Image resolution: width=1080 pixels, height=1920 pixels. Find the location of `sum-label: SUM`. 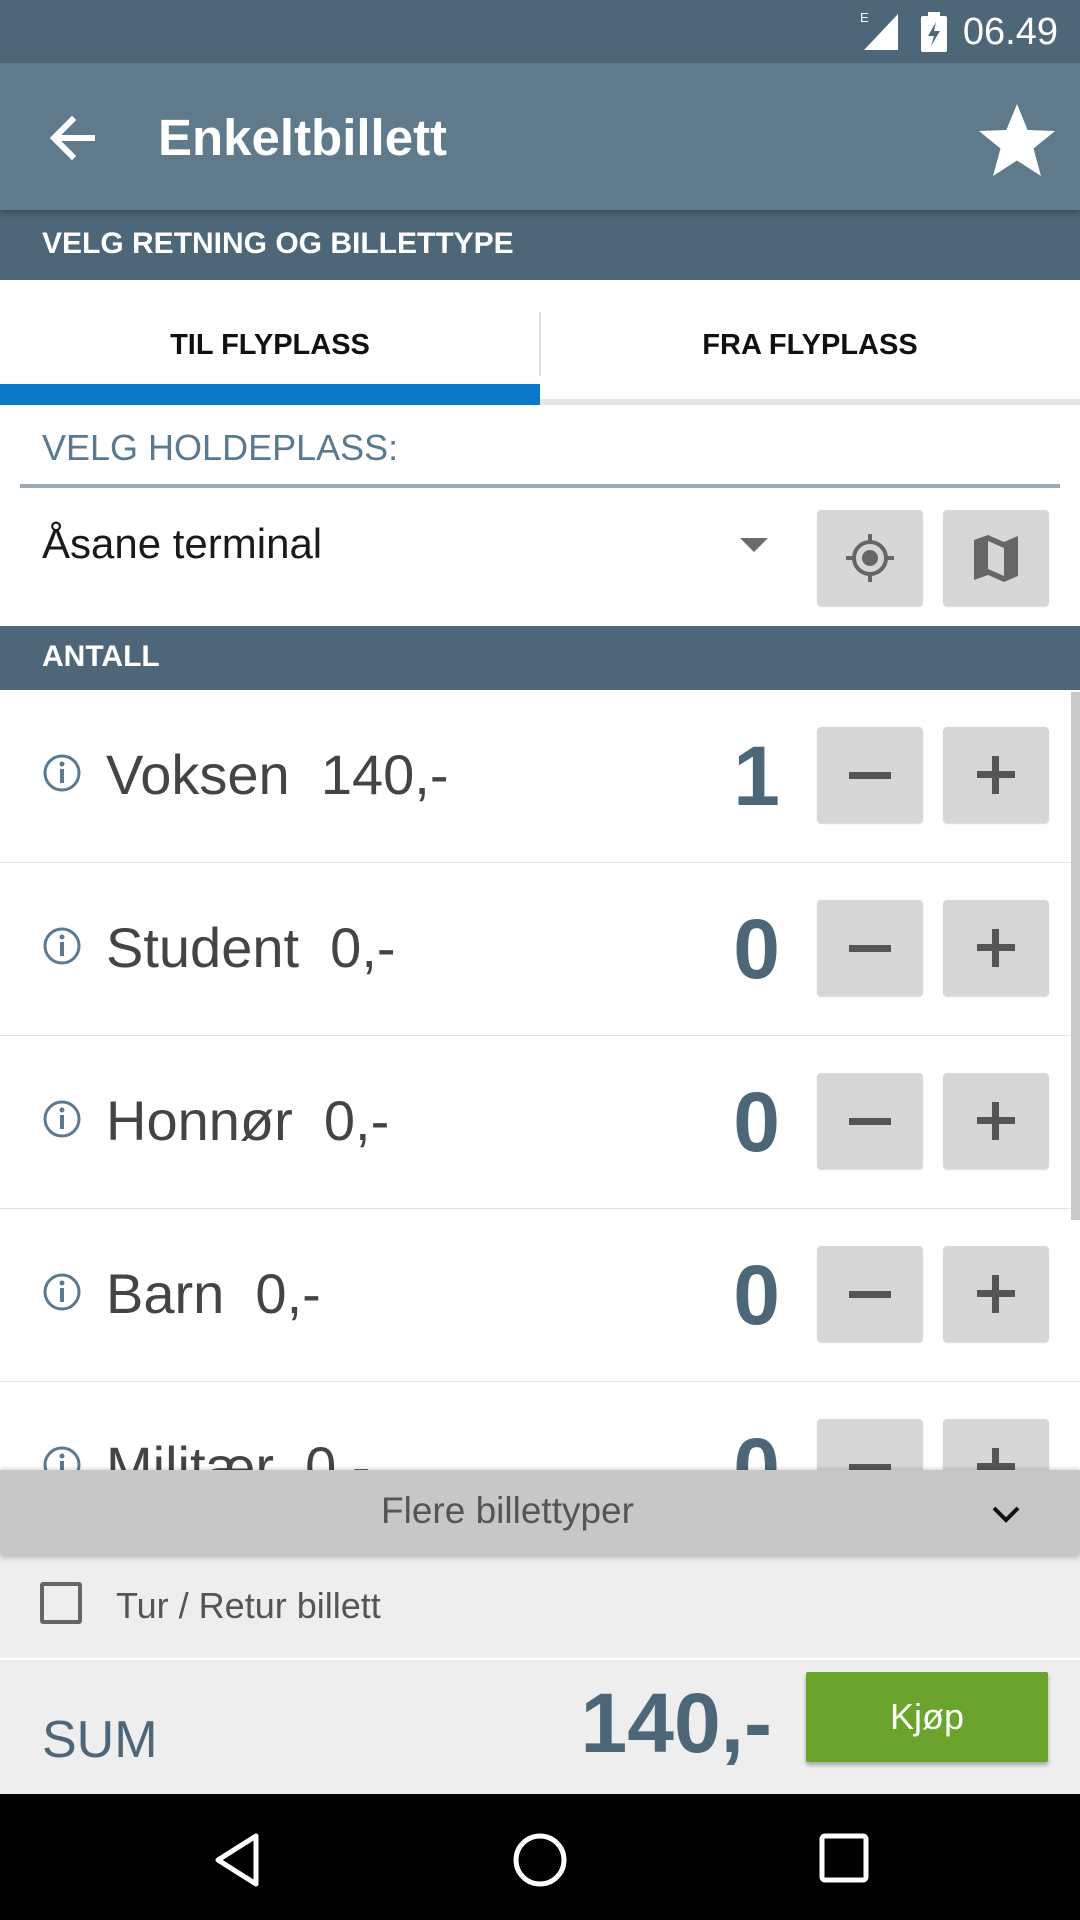

sum-label: SUM is located at coordinates (100, 1740).